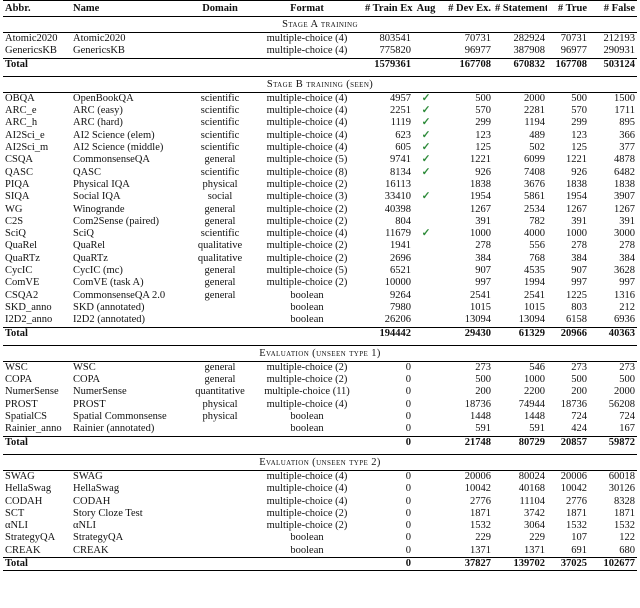 This screenshot has width=640, height=608. Describe the element at coordinates (20, 98) in the screenshot. I see `cell-abbr: OBQA` at that location.